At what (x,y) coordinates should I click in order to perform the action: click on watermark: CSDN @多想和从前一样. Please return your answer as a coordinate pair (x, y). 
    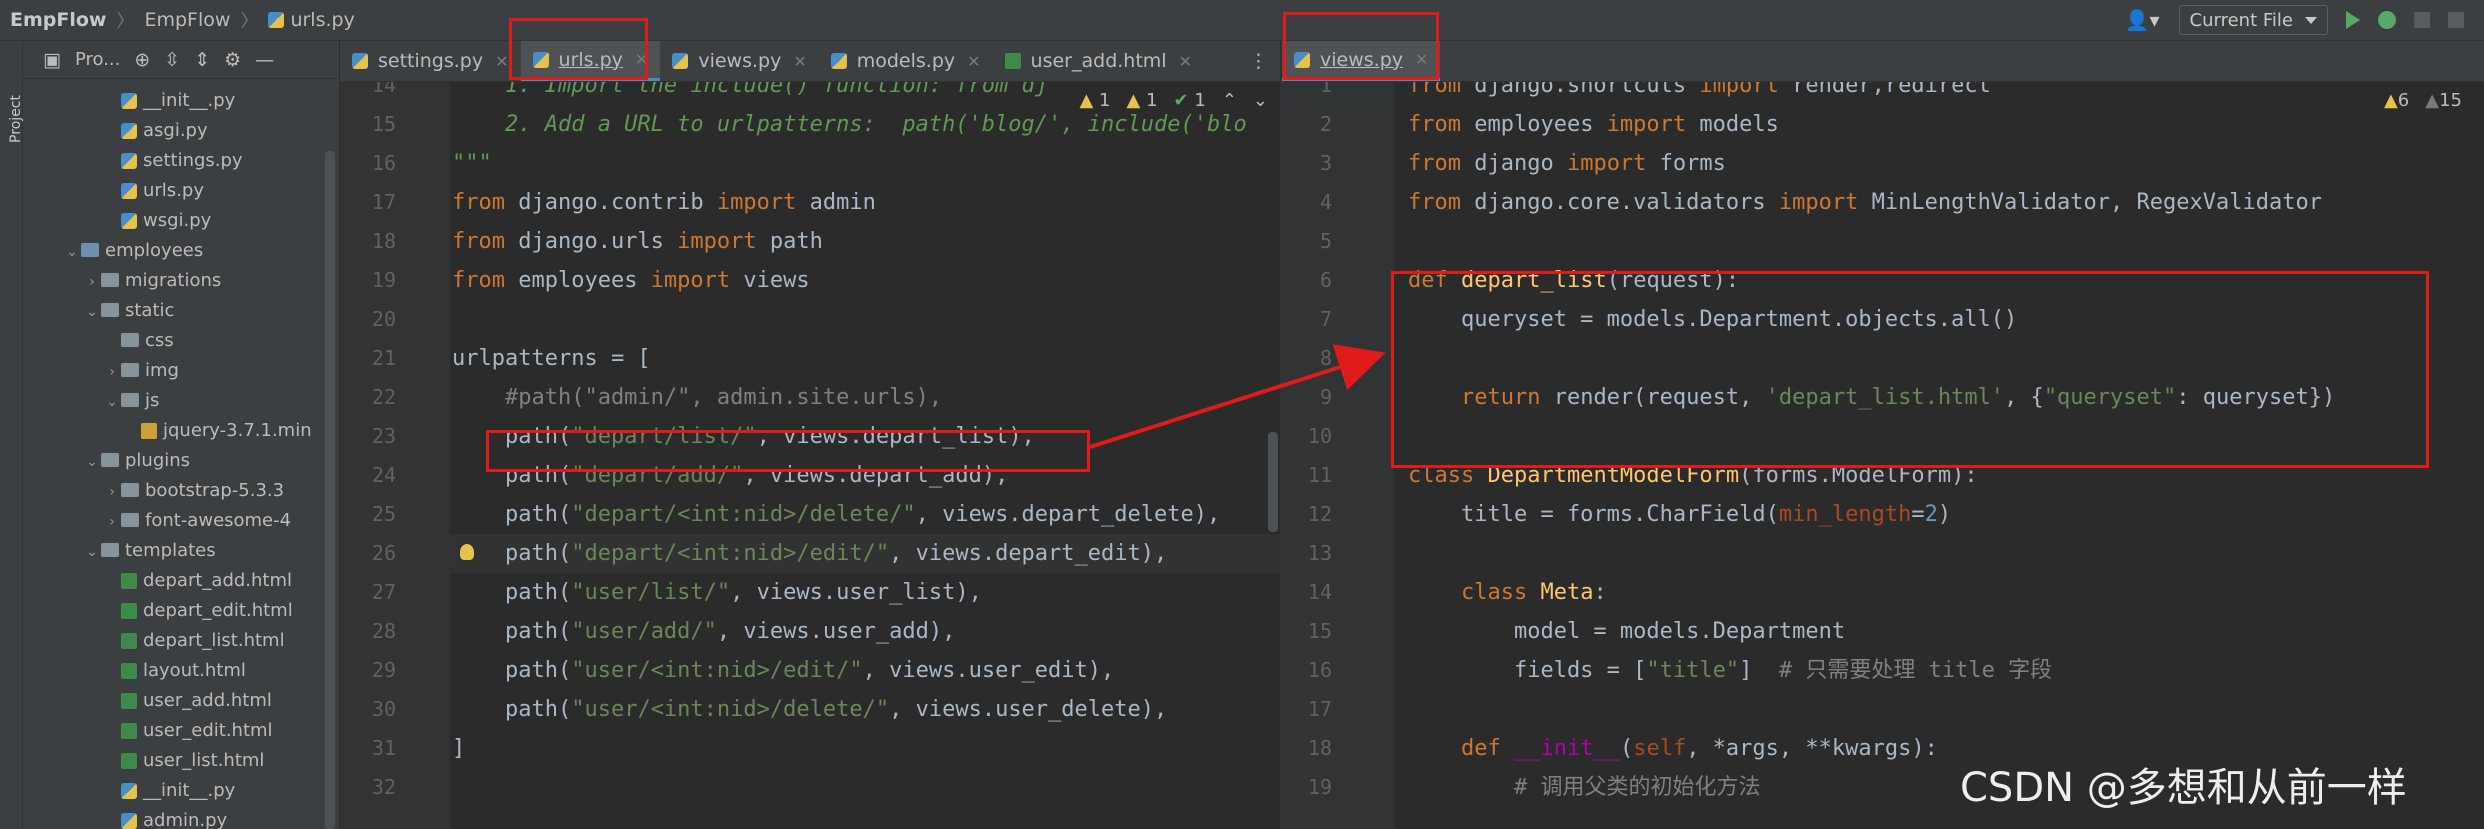
    Looking at the image, I should click on (2183, 788).